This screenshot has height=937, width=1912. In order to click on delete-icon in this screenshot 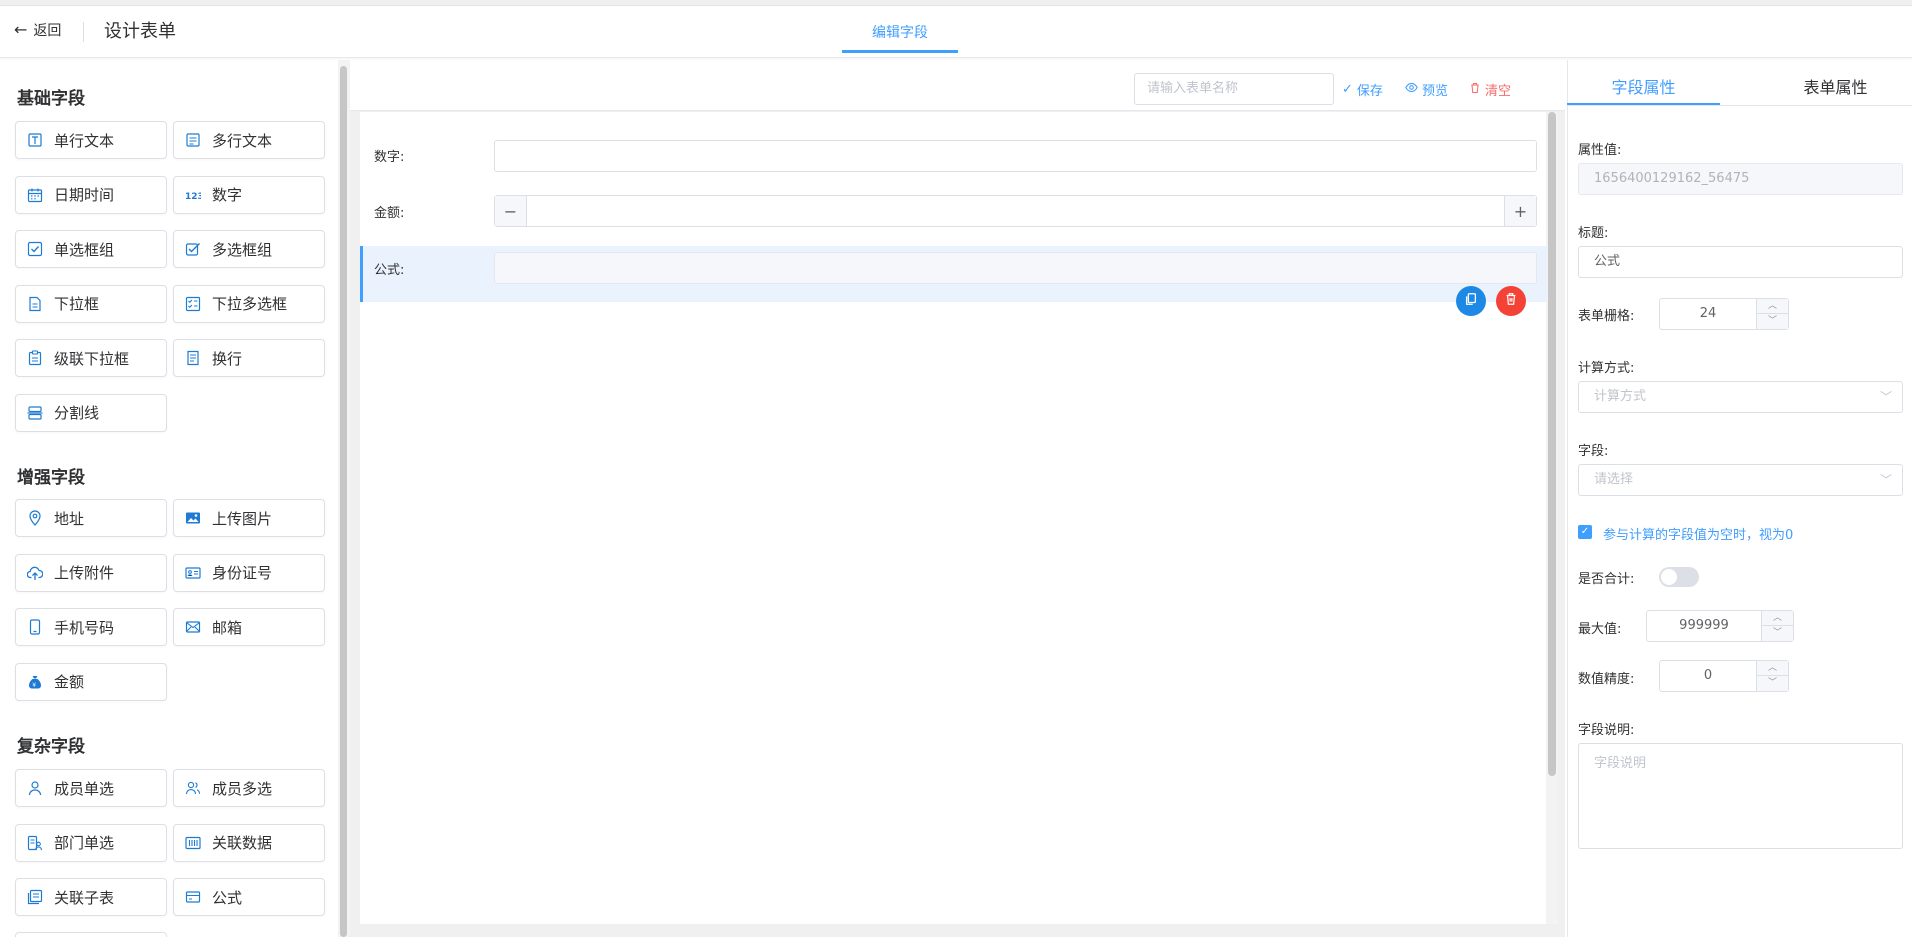, I will do `click(1511, 301)`.